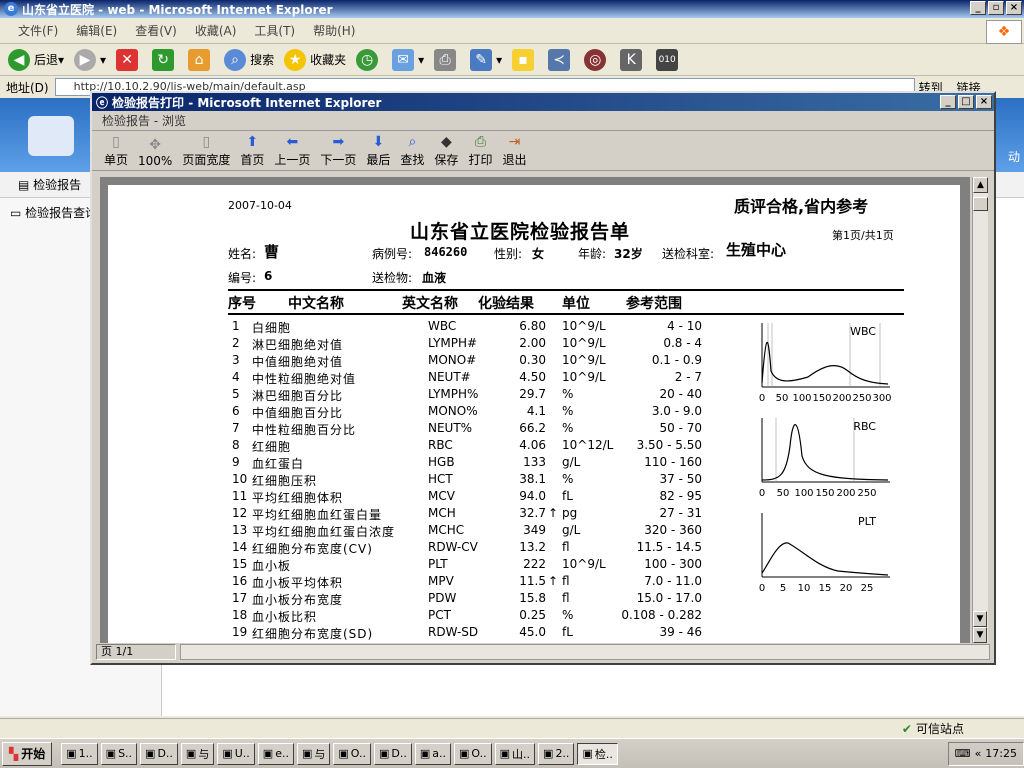 The height and width of the screenshot is (768, 1024). Describe the element at coordinates (61, 213) in the screenshot. I see `side-report-query: 检验报告查询` at that location.